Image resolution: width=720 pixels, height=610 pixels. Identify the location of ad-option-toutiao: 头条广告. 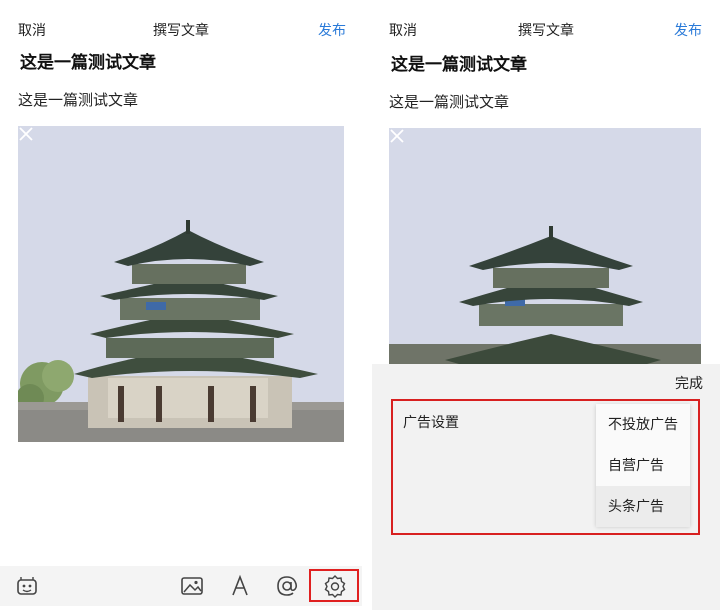
(643, 506).